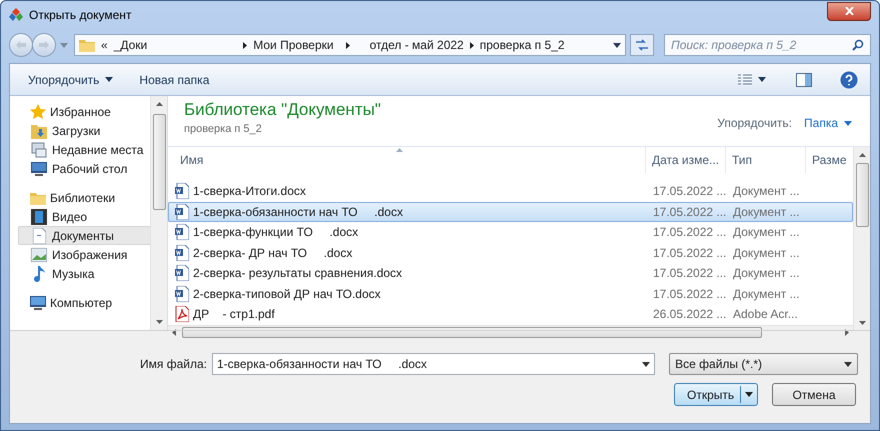  What do you see at coordinates (829, 160) in the screenshot?
I see `column-header: Разме` at bounding box center [829, 160].